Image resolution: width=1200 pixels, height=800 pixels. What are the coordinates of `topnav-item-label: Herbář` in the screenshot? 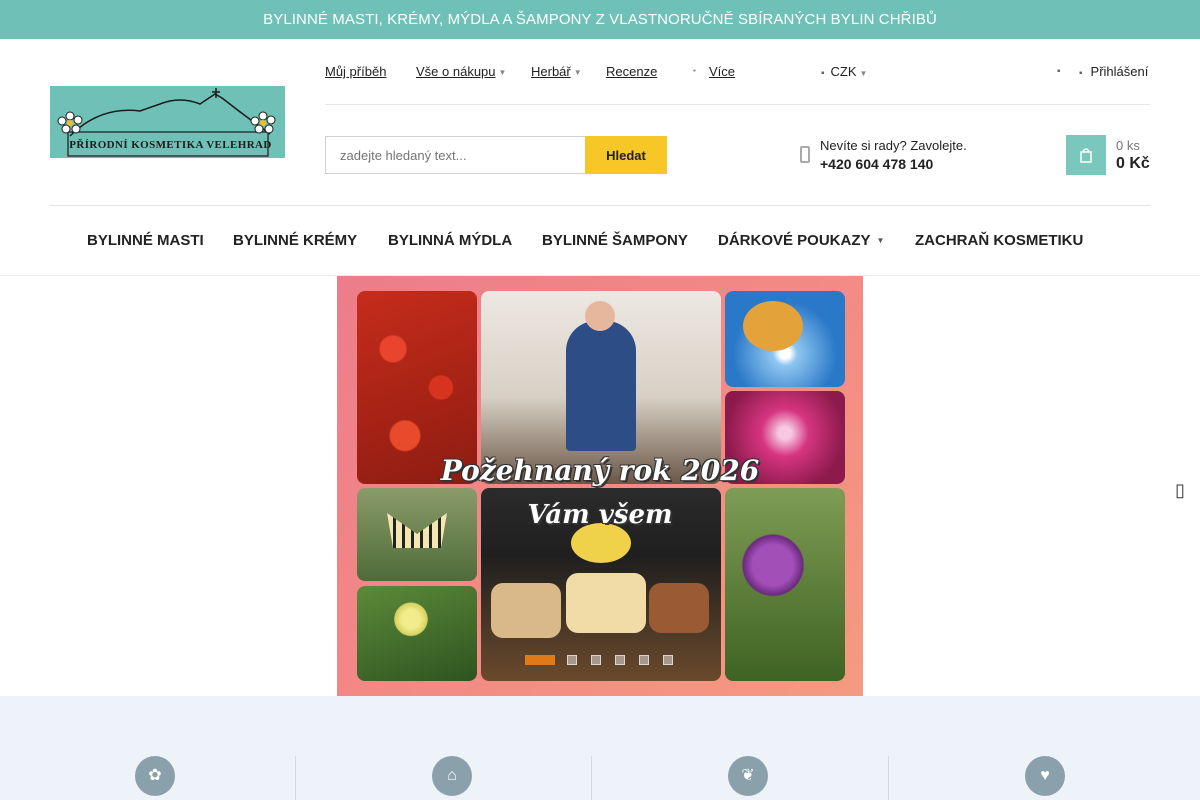 It's located at (551, 71).